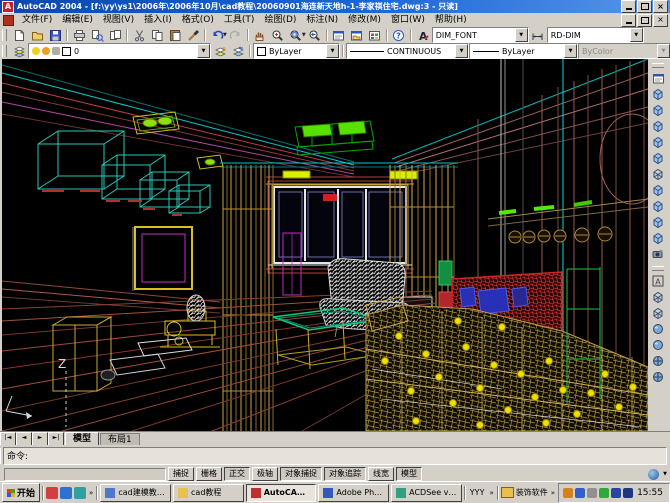  Describe the element at coordinates (595, 35) in the screenshot. I see `dim-style-combo: RD-DIM ▼` at that location.